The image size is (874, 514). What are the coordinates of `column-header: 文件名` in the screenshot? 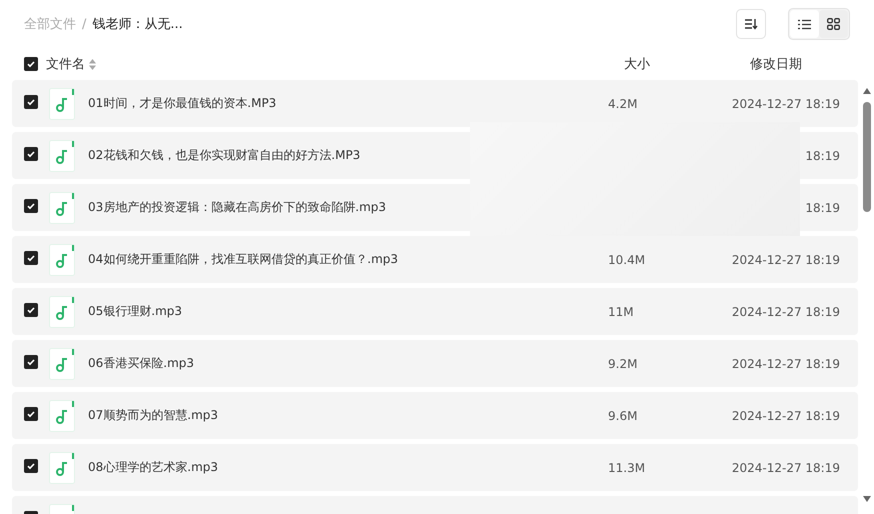 It's located at (65, 64).